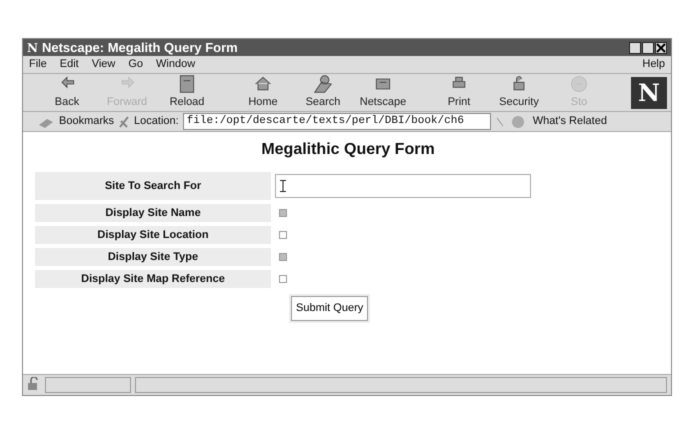  What do you see at coordinates (38, 64) in the screenshot?
I see `menu-item: File` at bounding box center [38, 64].